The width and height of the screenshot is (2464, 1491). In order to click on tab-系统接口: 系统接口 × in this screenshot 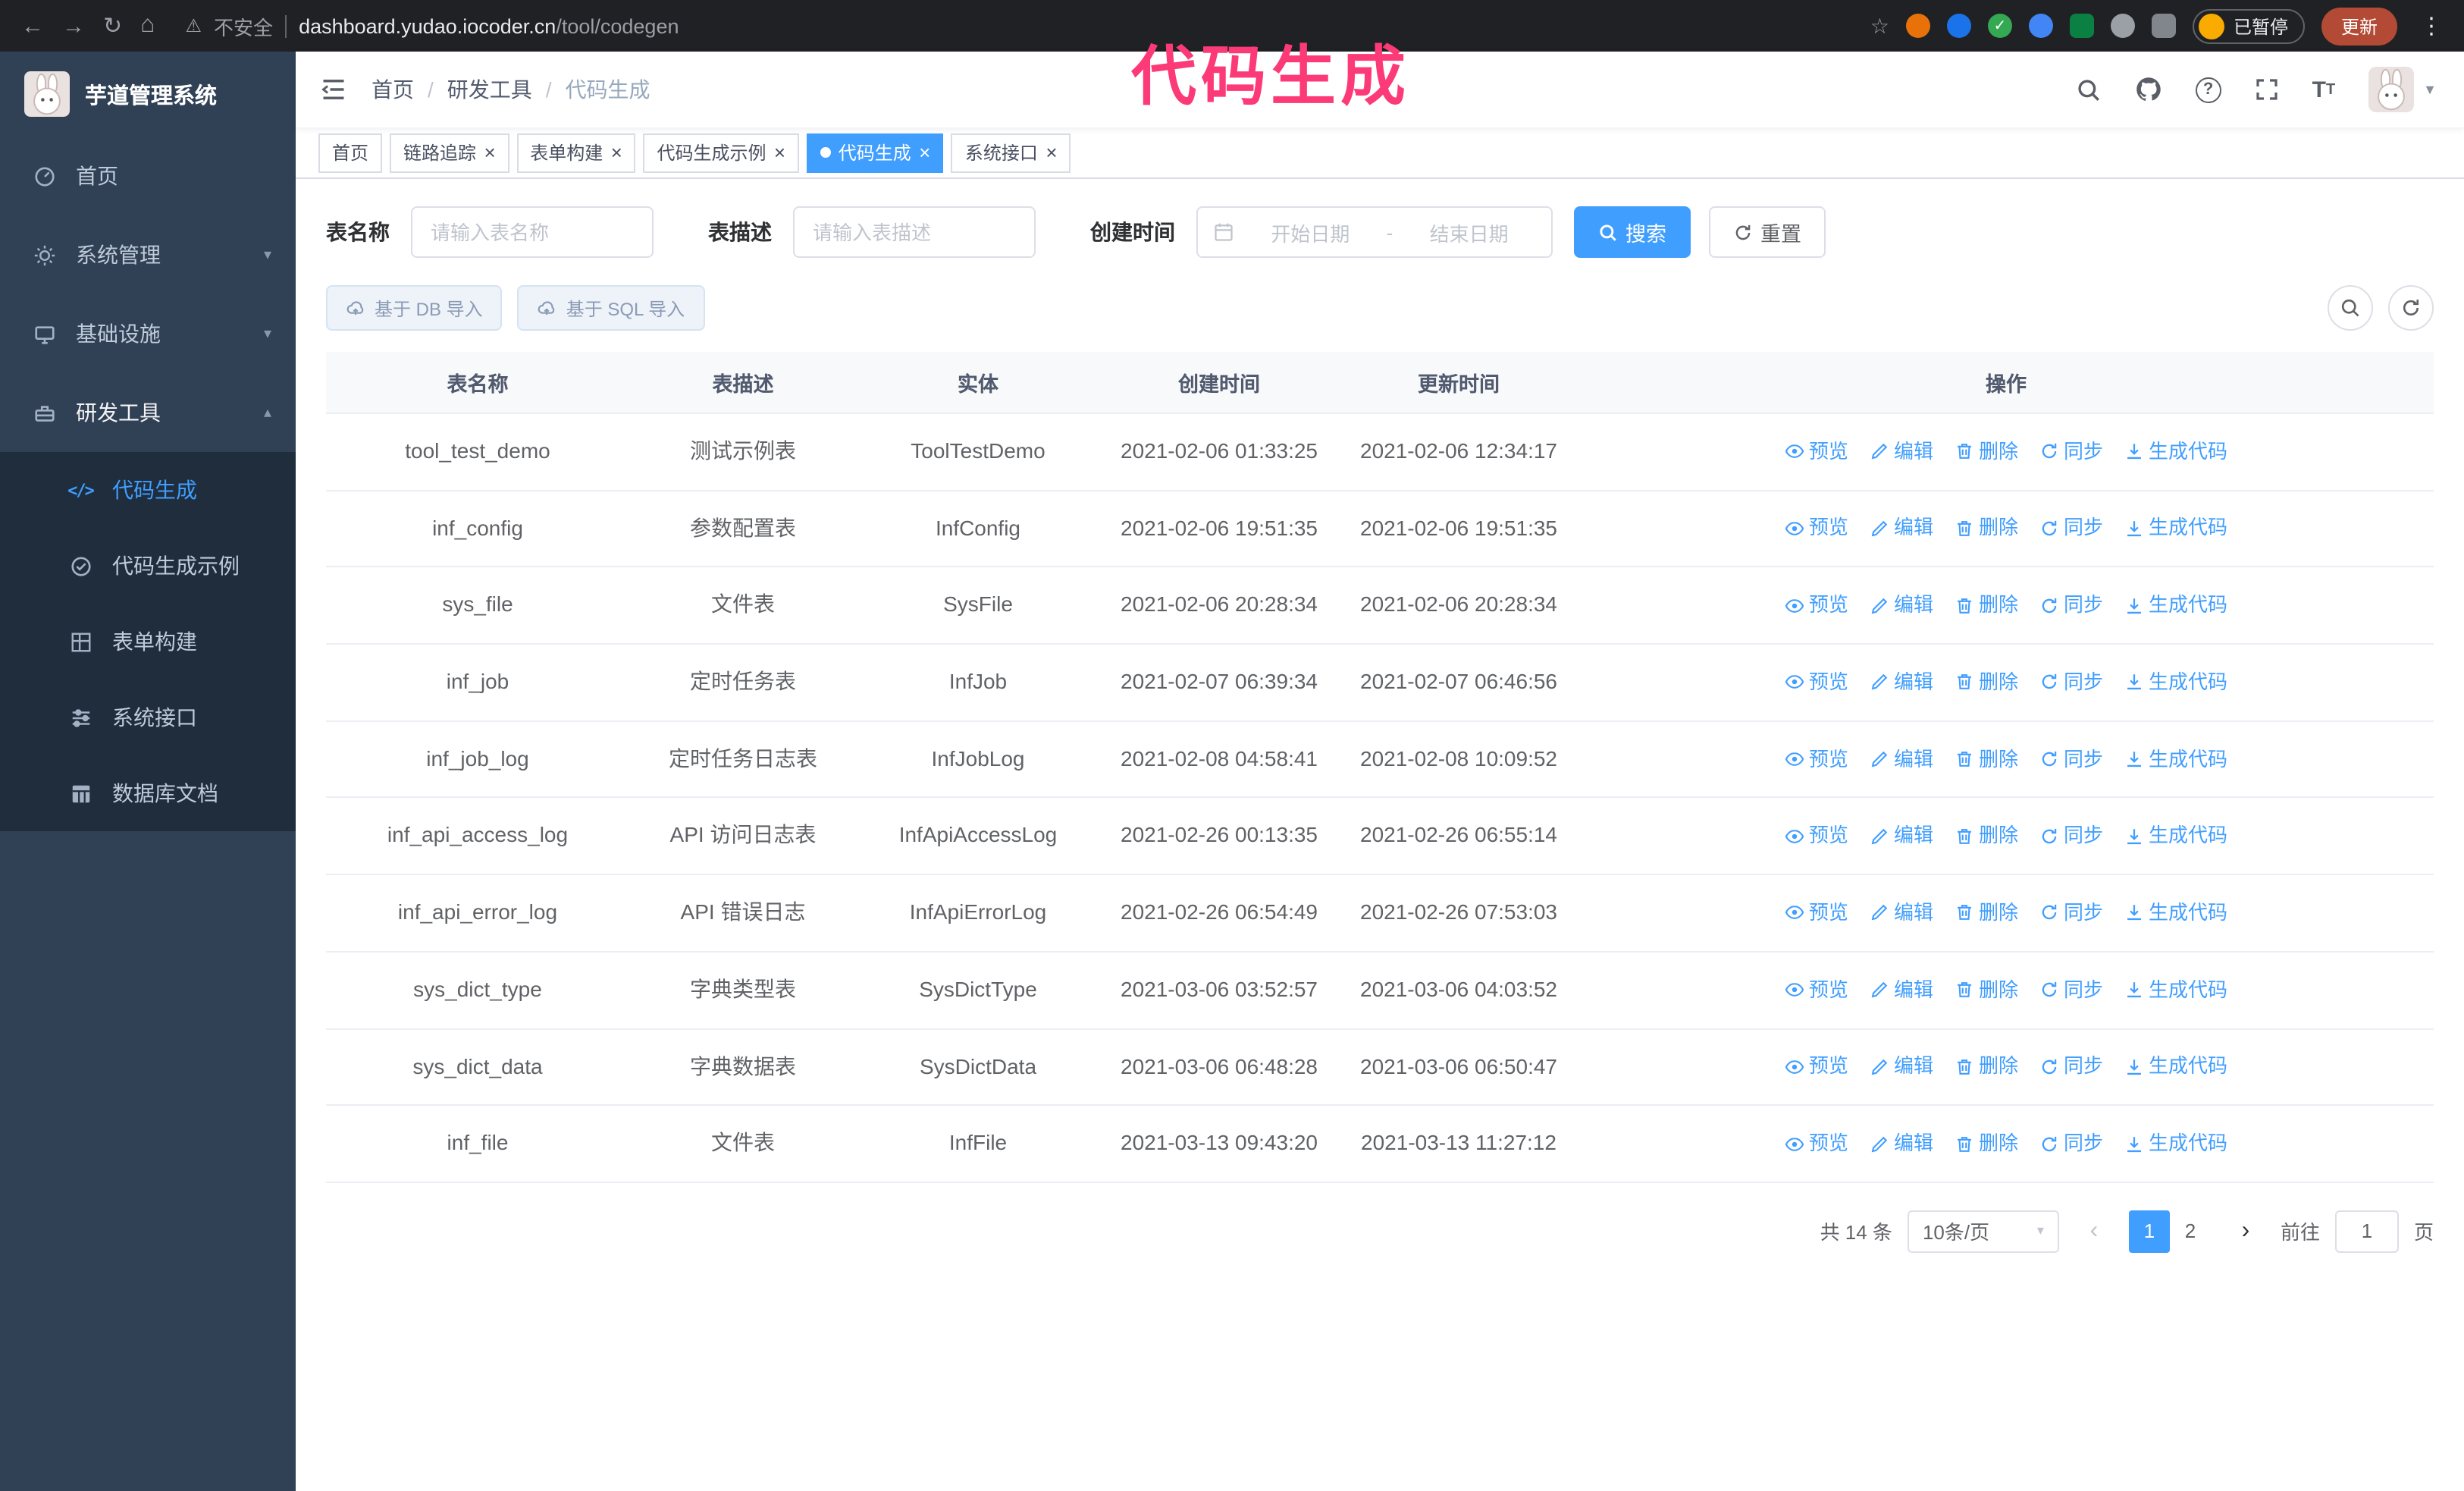, I will do `click(1011, 152)`.